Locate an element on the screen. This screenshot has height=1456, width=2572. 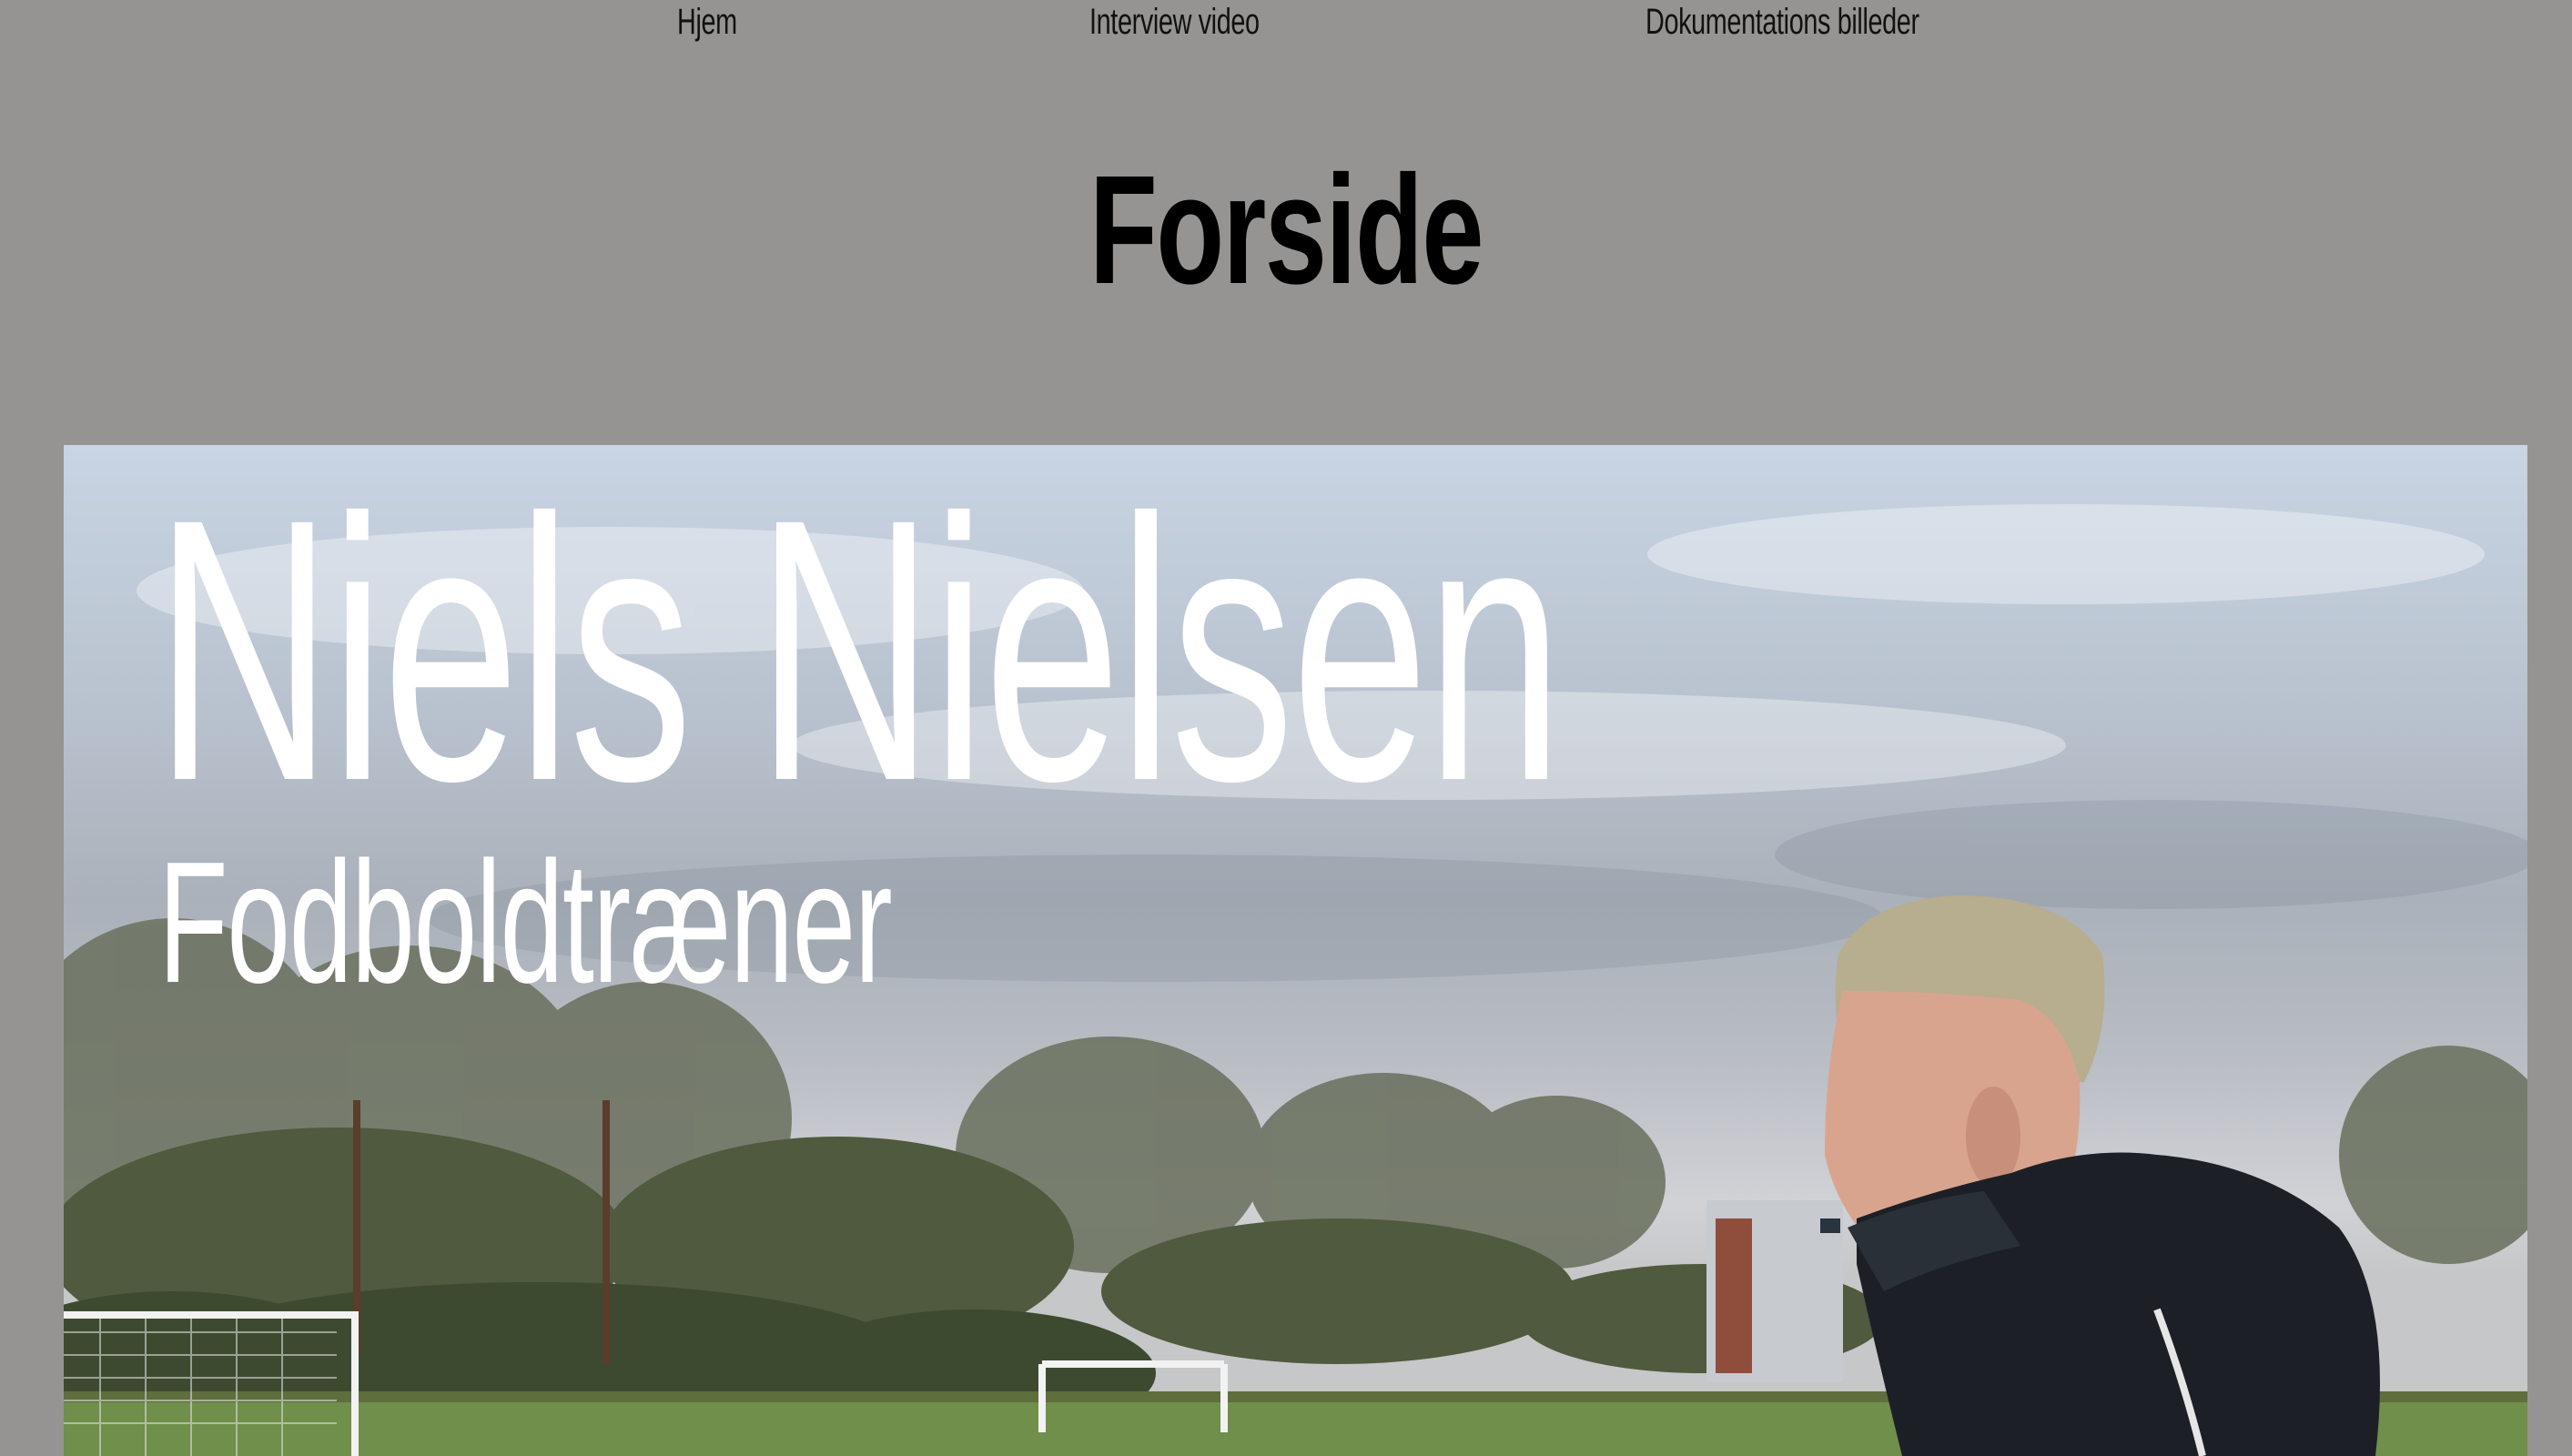
nav-link-hjem: Hjem is located at coordinates (707, 22).